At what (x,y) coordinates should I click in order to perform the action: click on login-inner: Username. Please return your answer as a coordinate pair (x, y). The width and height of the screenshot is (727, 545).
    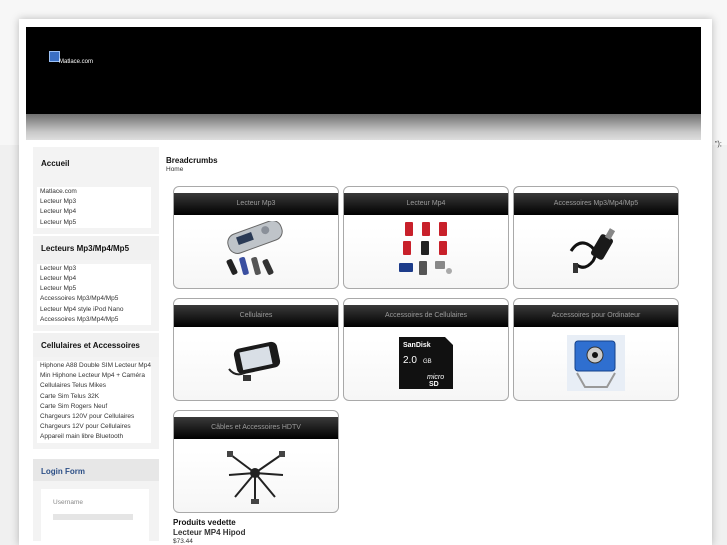
    Looking at the image, I should click on (95, 514).